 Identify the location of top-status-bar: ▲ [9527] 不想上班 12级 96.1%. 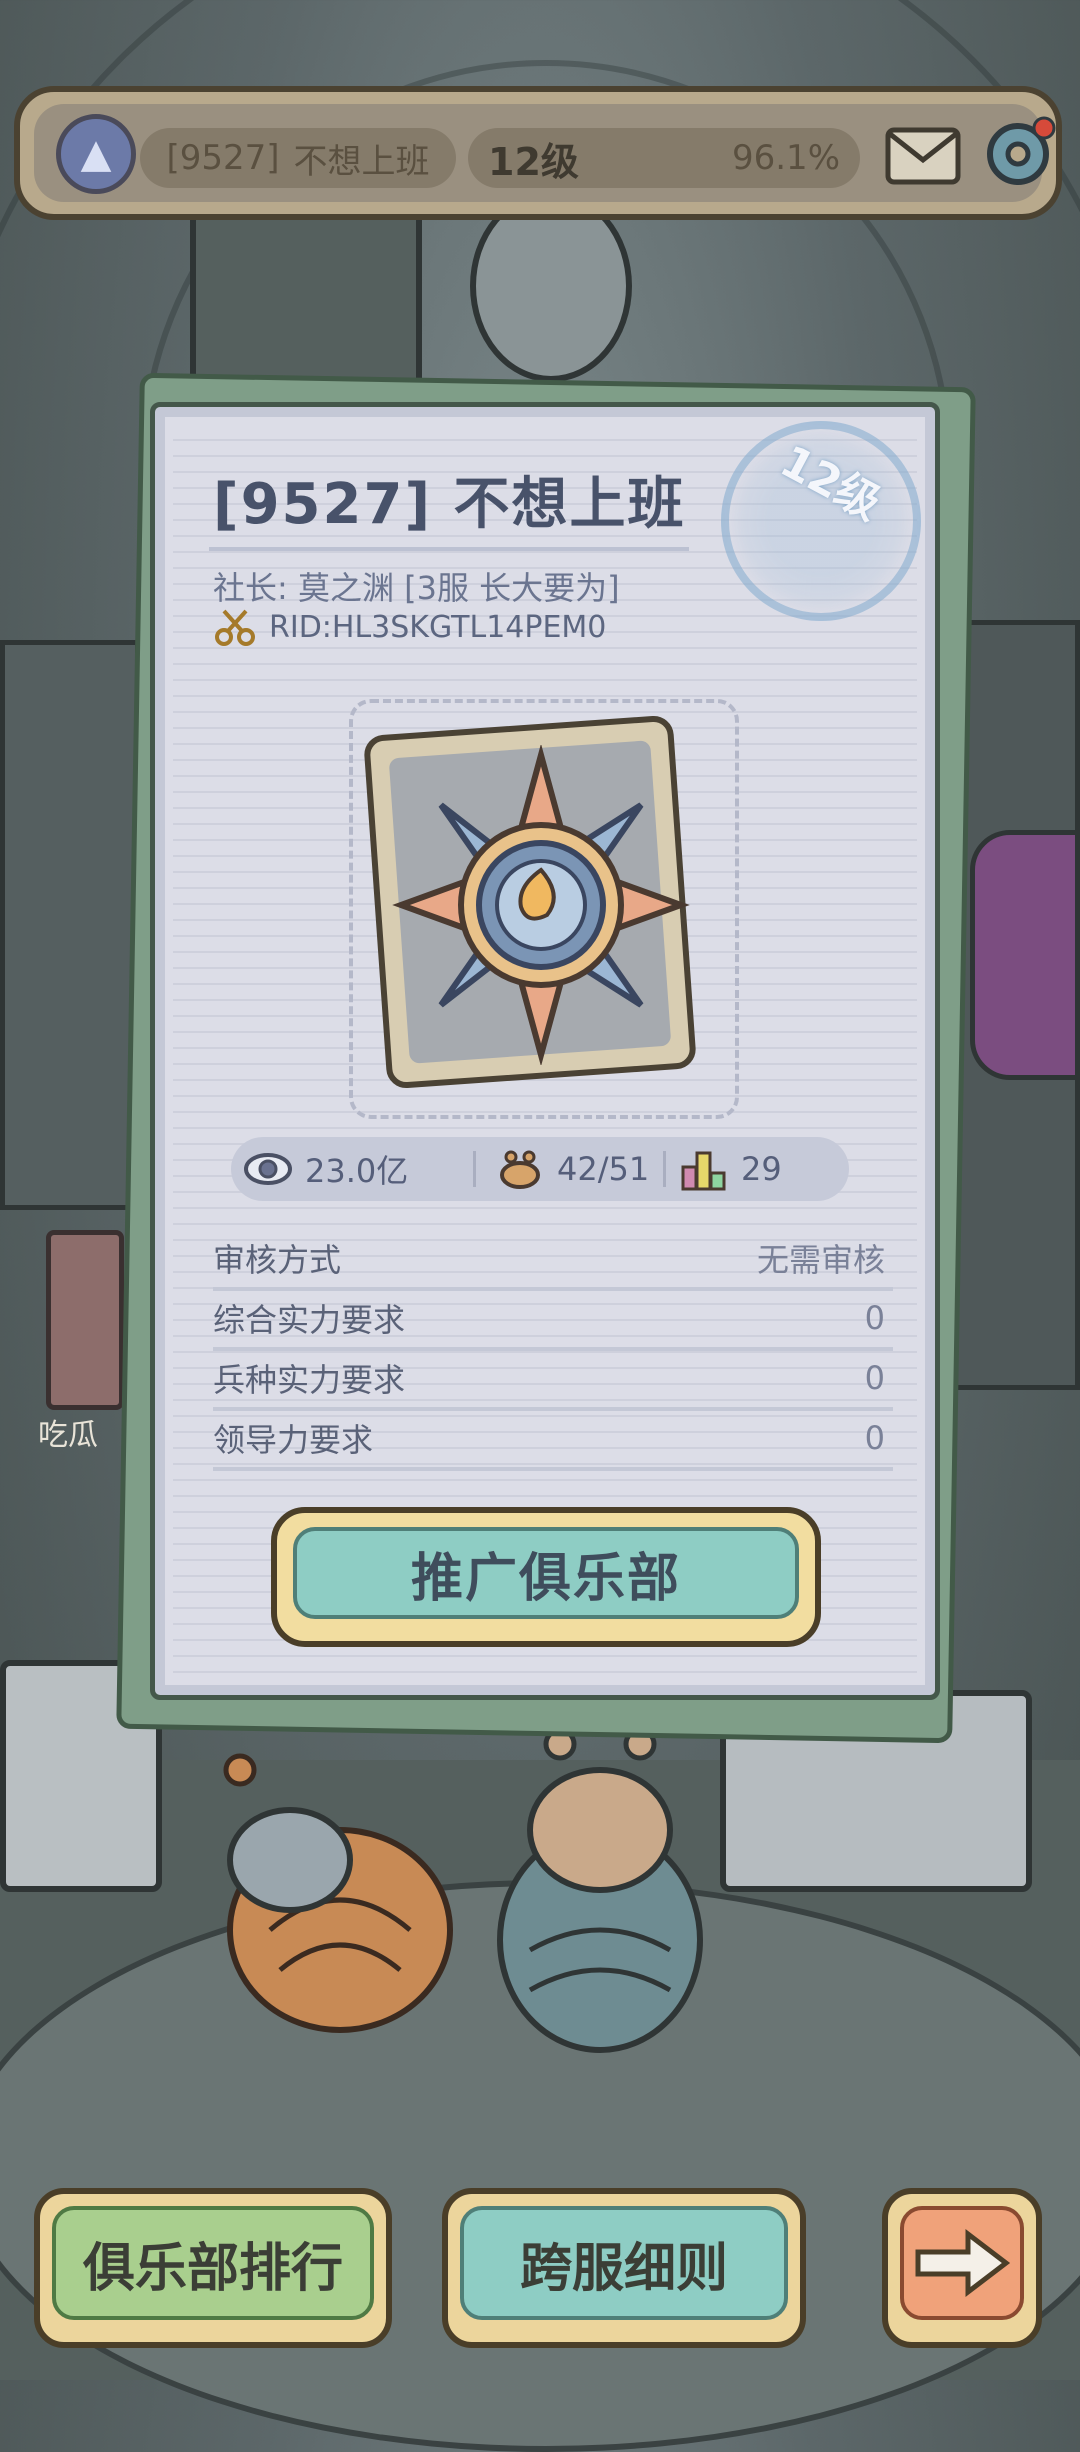
(538, 153).